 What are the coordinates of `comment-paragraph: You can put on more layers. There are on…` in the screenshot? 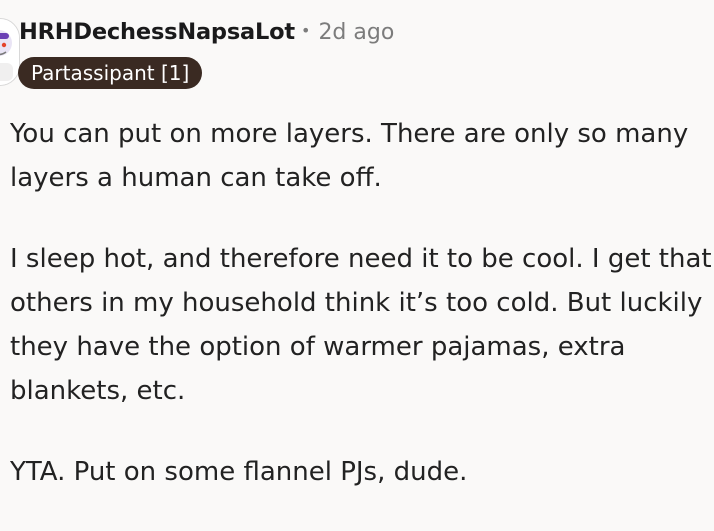 It's located at (349, 156).